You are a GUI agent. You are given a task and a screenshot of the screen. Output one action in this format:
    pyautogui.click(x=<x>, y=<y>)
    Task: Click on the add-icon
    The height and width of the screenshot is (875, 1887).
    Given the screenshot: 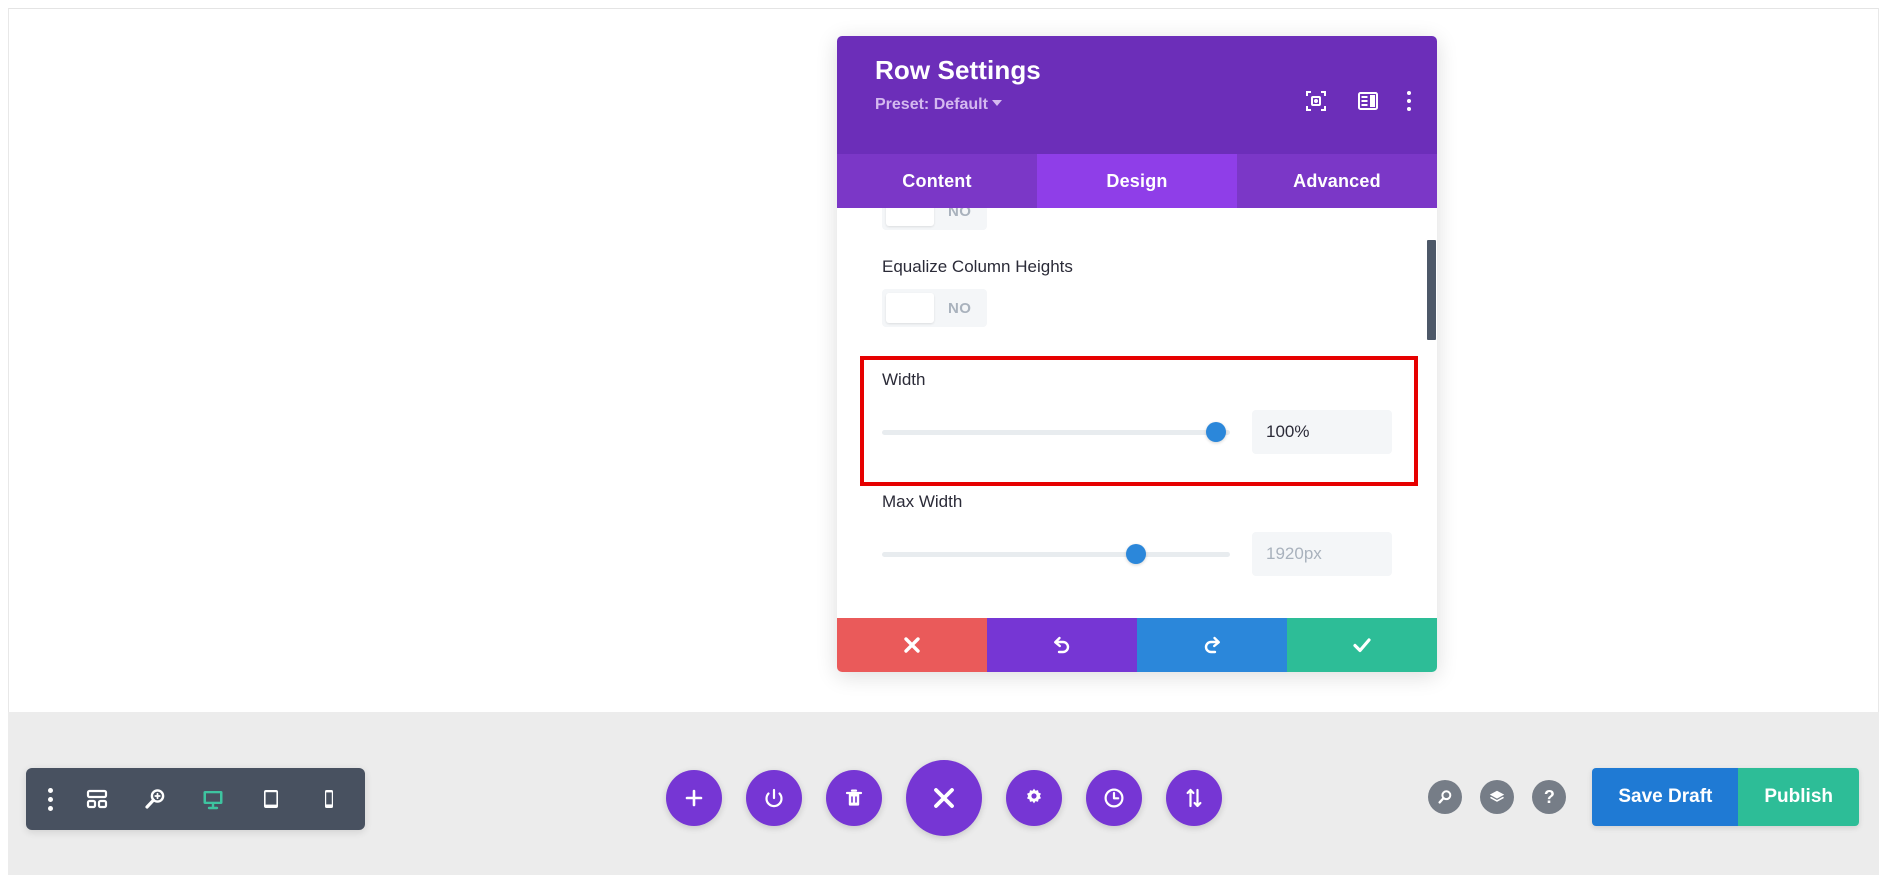 What is the action you would take?
    pyautogui.click(x=693, y=798)
    